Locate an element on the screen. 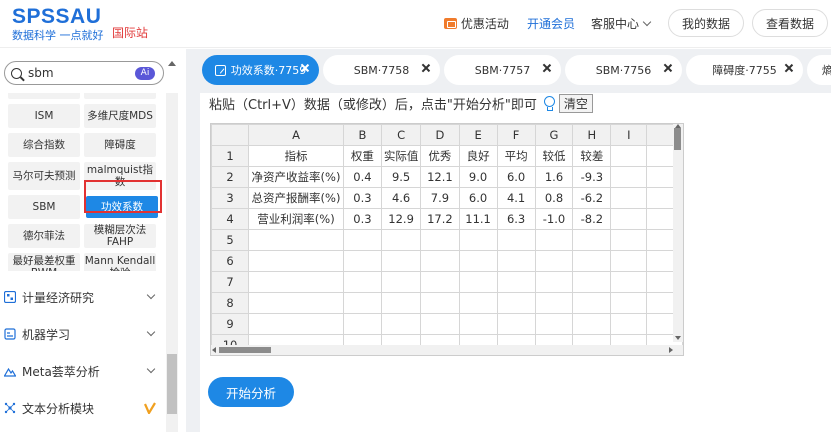 The image size is (831, 432). column-header: F is located at coordinates (516, 135).